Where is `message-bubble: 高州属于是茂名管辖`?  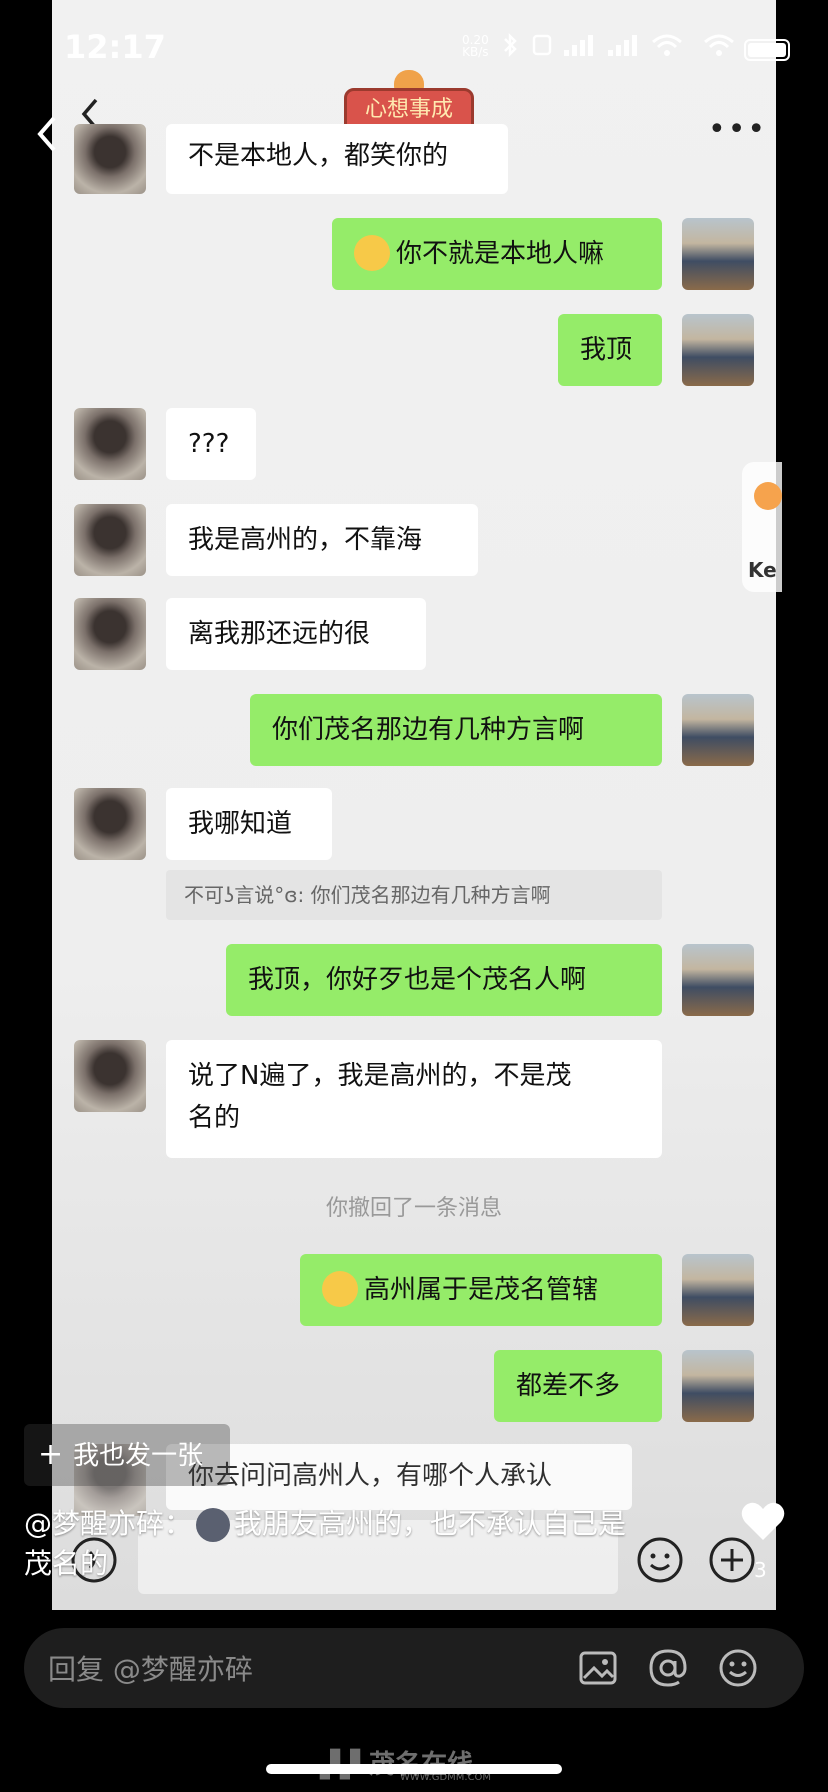
message-bubble: 高州属于是茂名管辖 is located at coordinates (481, 1290).